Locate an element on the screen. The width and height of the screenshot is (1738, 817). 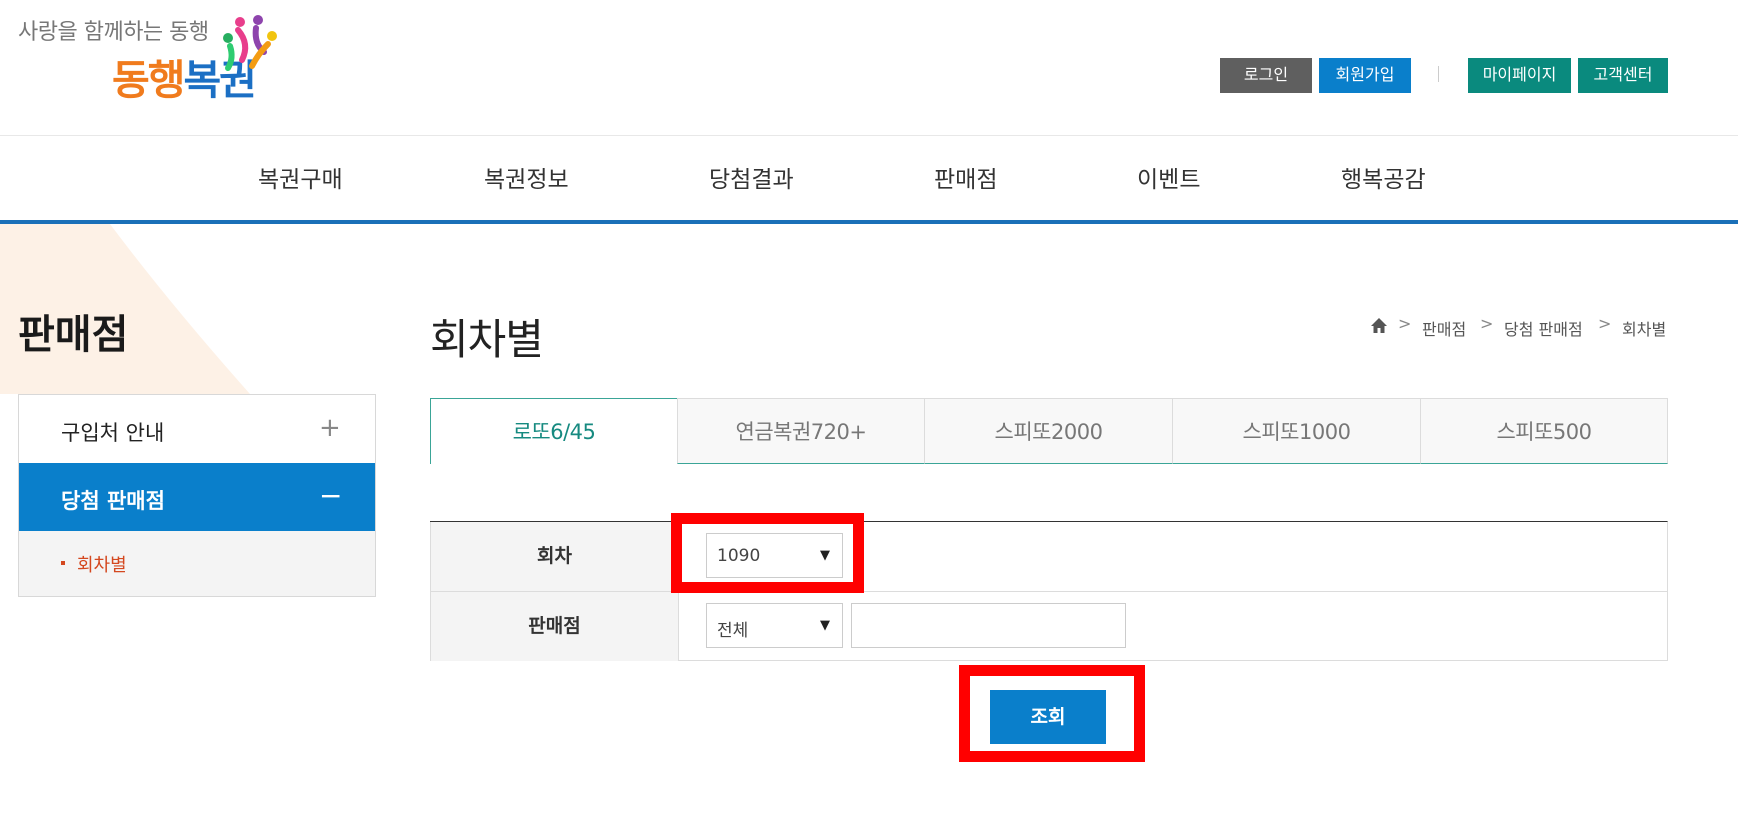
divider is located at coordinates (1438, 74).